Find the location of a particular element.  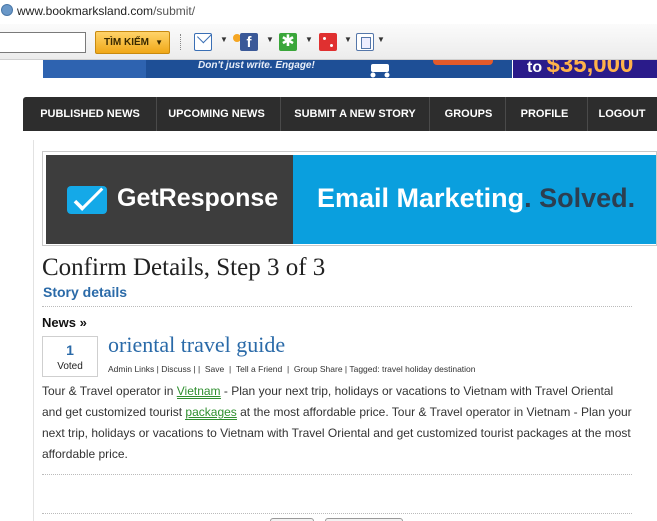

envelope-check-icon is located at coordinates (87, 200).